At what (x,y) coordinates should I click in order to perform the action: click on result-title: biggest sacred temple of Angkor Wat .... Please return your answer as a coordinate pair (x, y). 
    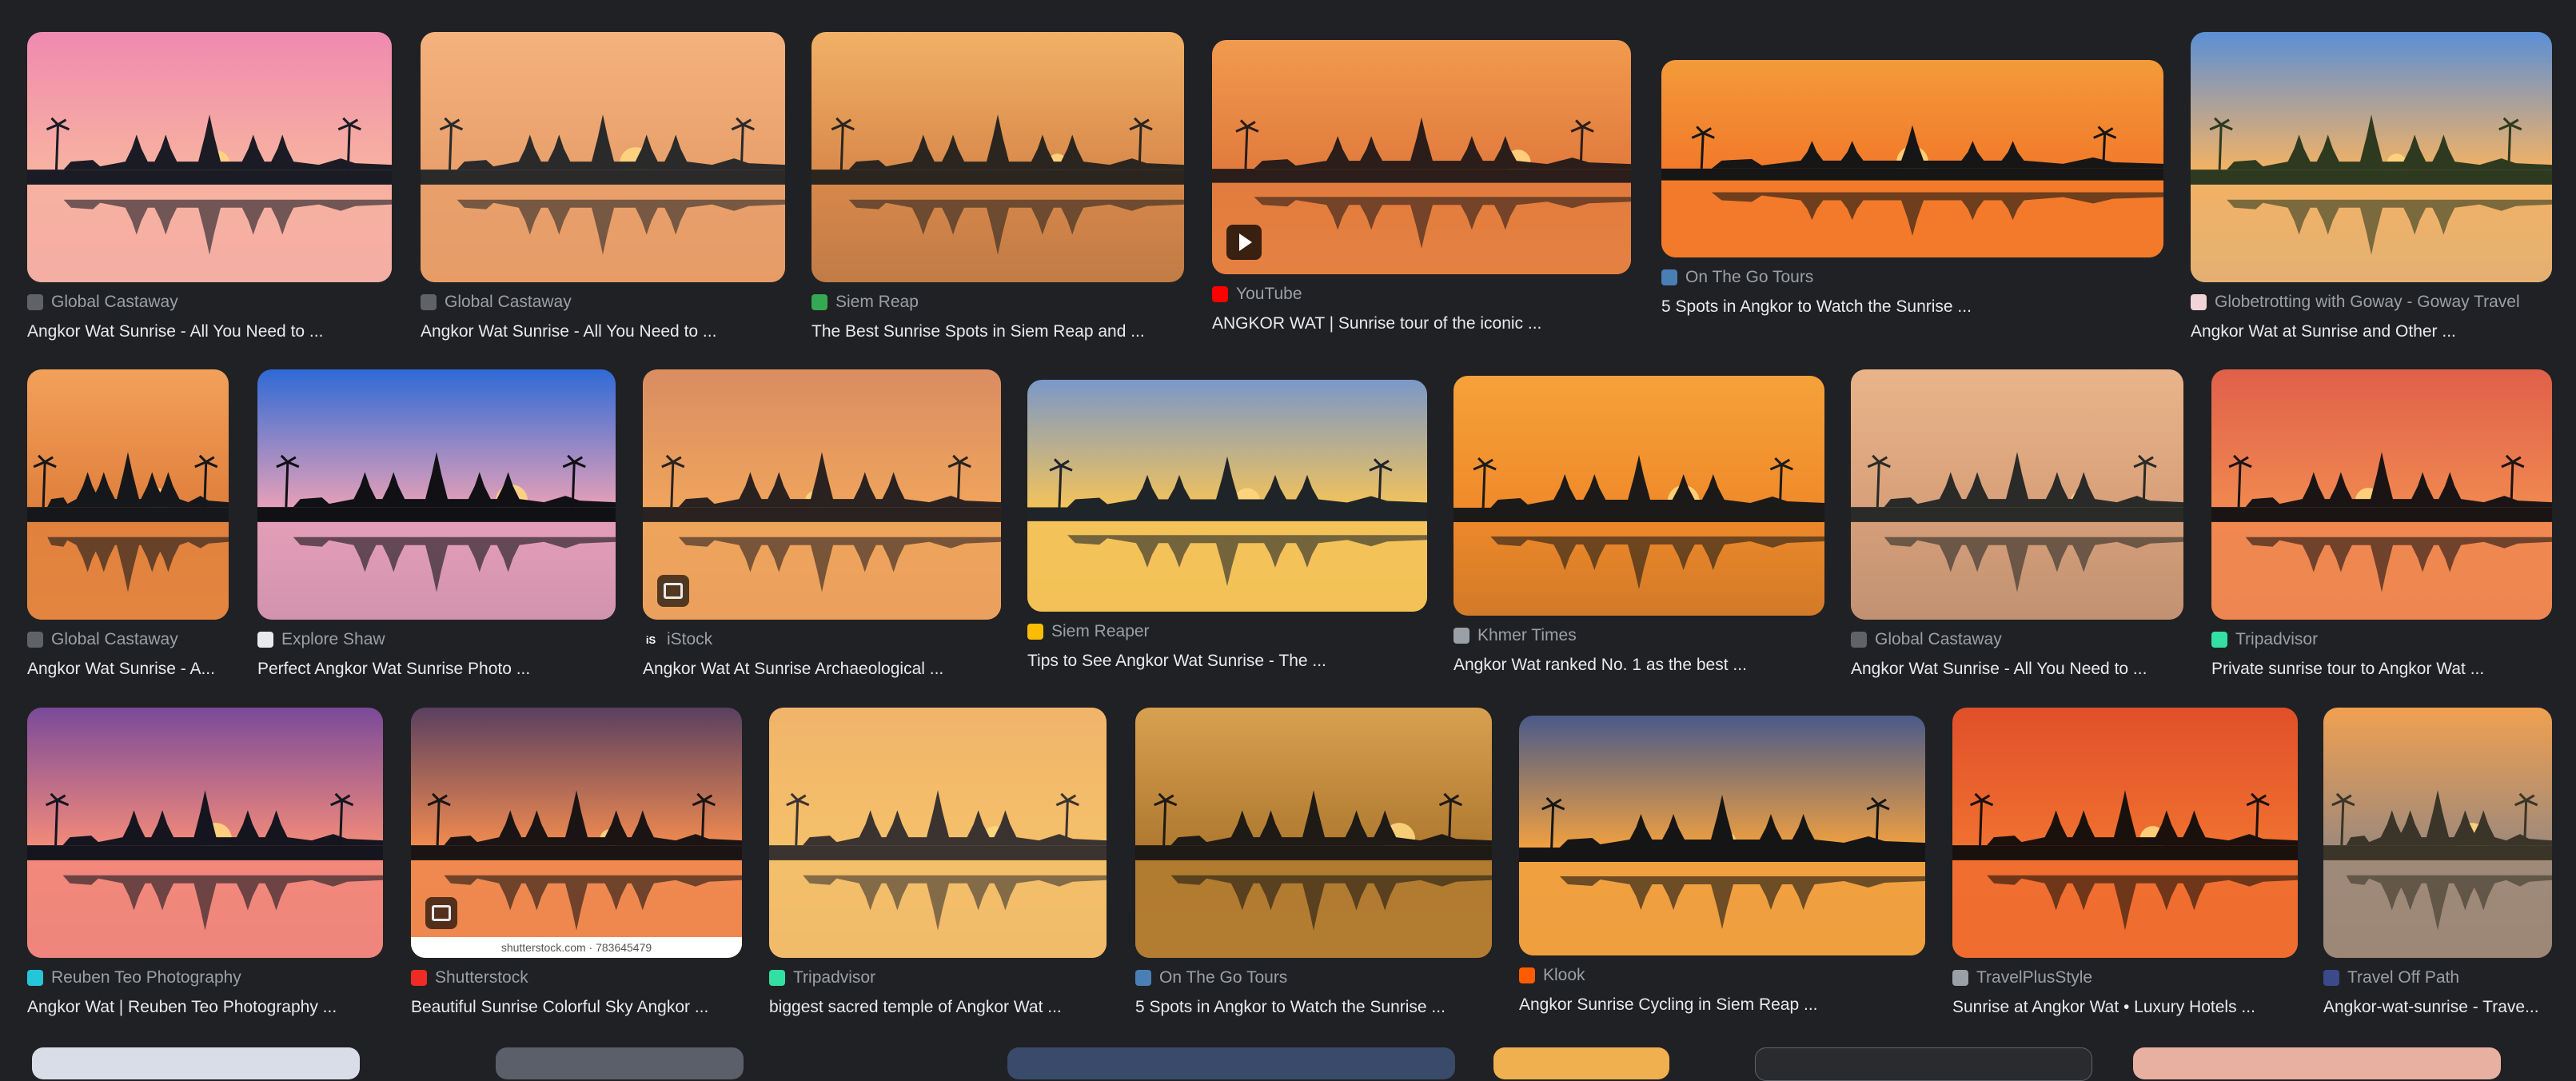
    Looking at the image, I should click on (938, 1007).